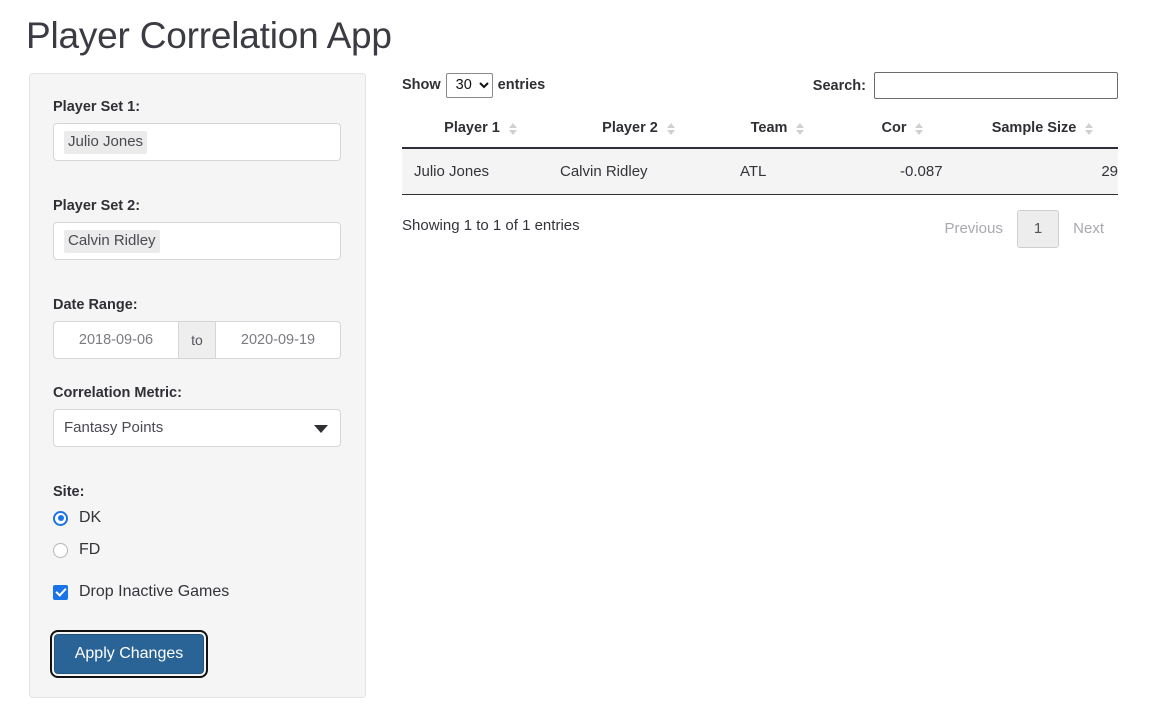 The image size is (1154, 718). I want to click on date-range-label: Date Range:, so click(95, 305).